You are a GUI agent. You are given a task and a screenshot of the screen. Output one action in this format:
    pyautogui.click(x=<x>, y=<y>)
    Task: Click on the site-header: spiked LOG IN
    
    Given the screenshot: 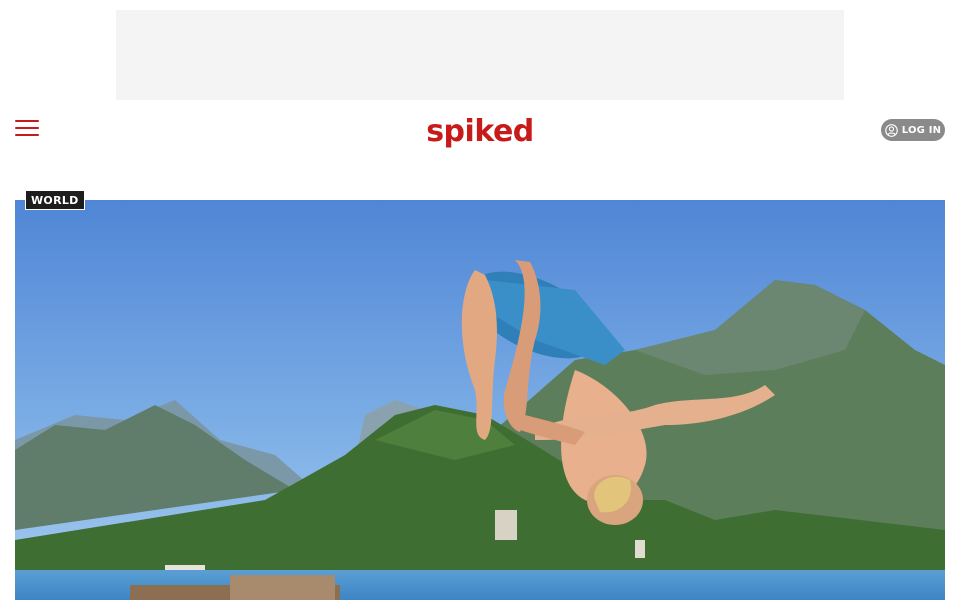 What is the action you would take?
    pyautogui.click(x=480, y=140)
    